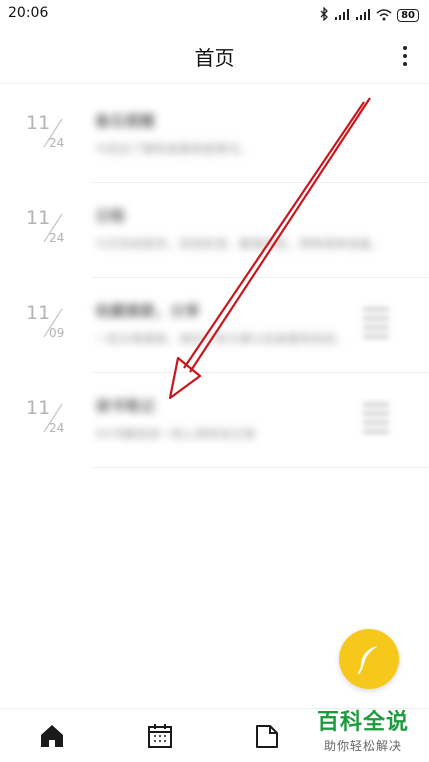 This screenshot has width=429, height=762. I want to click on more-vertical-icon, so click(405, 56).